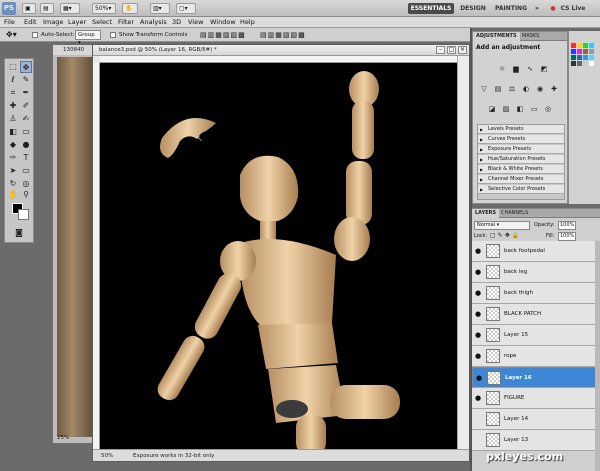 The image size is (600, 471). Describe the element at coordinates (126, 22) in the screenshot. I see `menu-filter: Filter` at that location.